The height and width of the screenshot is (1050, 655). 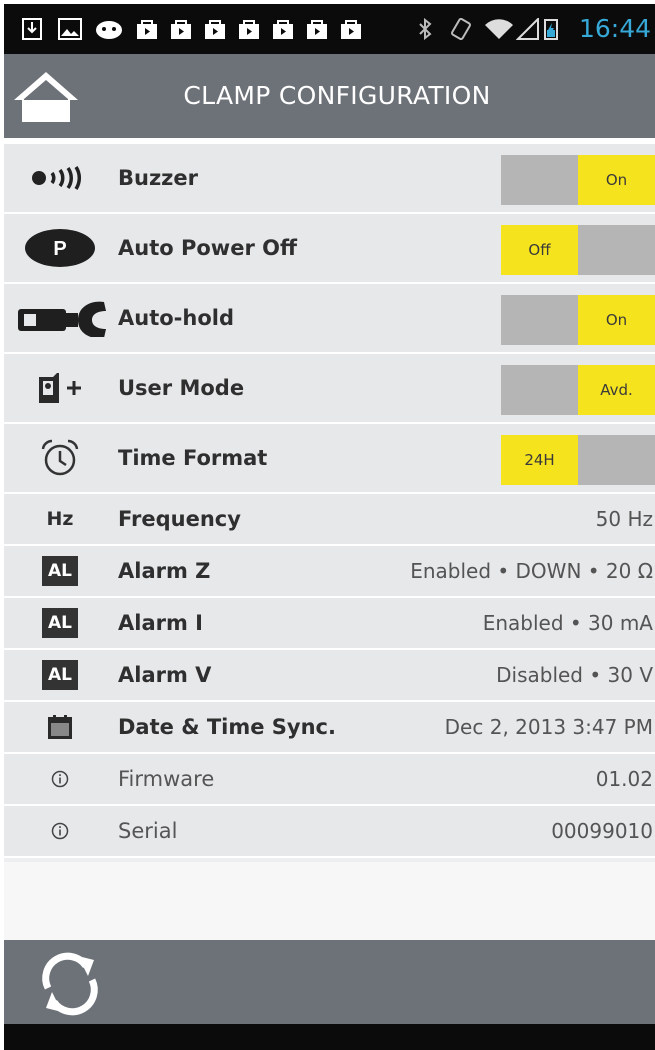 I want to click on power-badge-icon: P, so click(x=60, y=248).